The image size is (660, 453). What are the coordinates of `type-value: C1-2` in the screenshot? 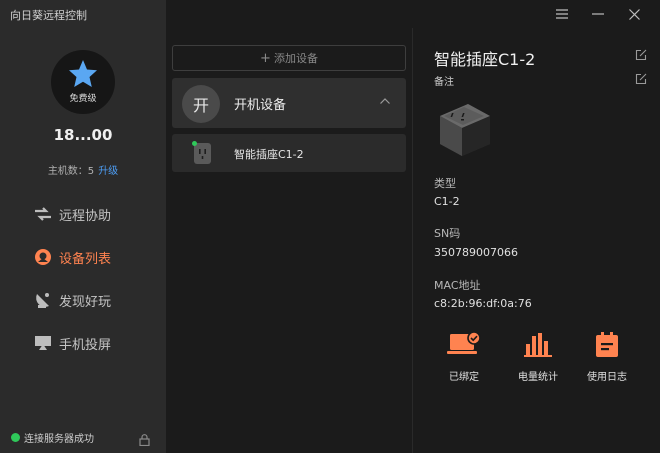 It's located at (447, 201).